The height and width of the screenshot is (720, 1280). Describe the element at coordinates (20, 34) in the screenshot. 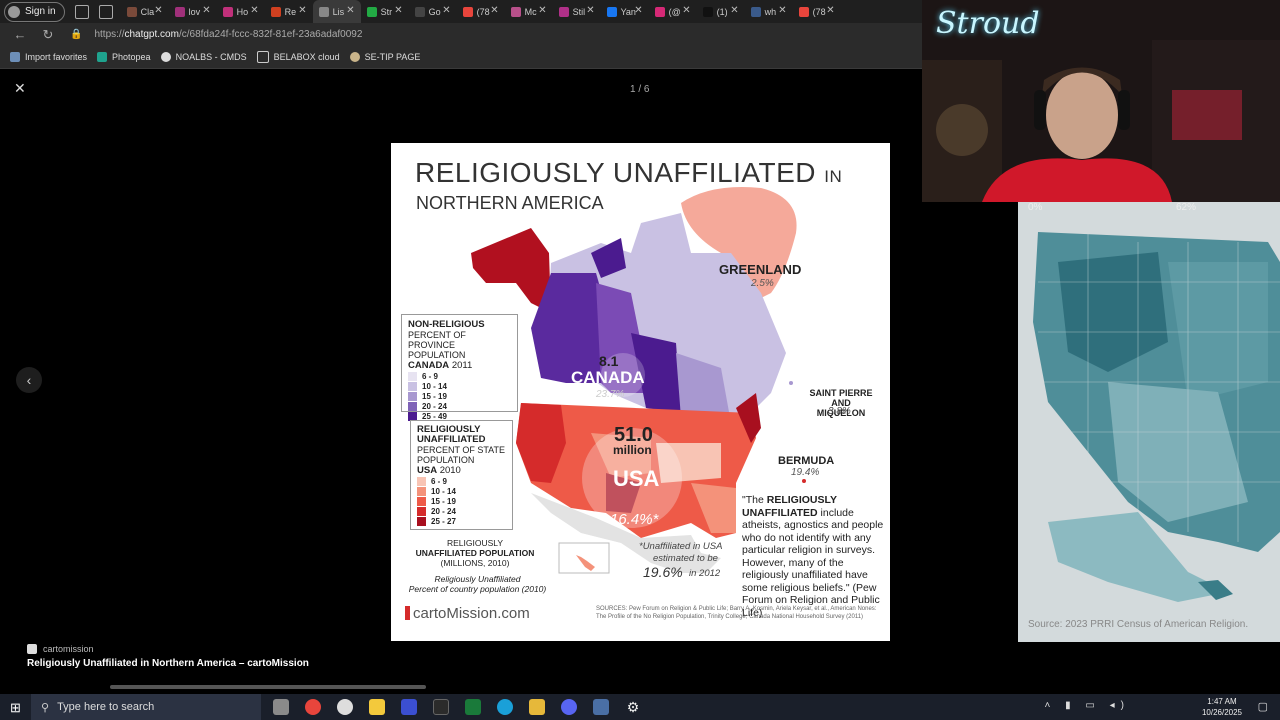

I see `back-icon: ←` at that location.